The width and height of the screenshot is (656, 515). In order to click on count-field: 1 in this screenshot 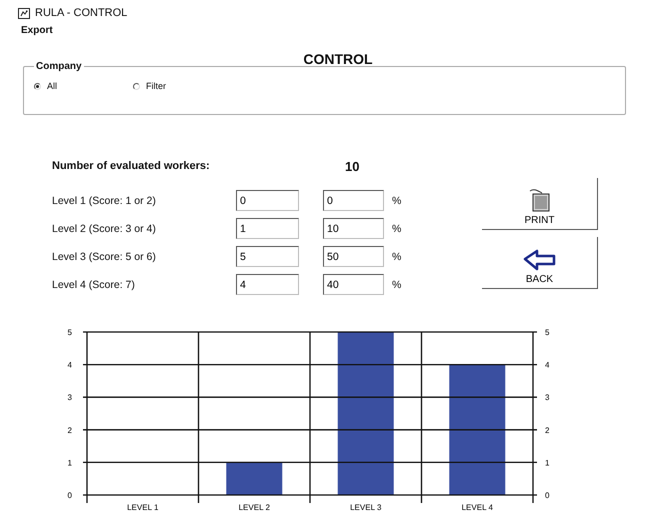, I will do `click(267, 228)`.